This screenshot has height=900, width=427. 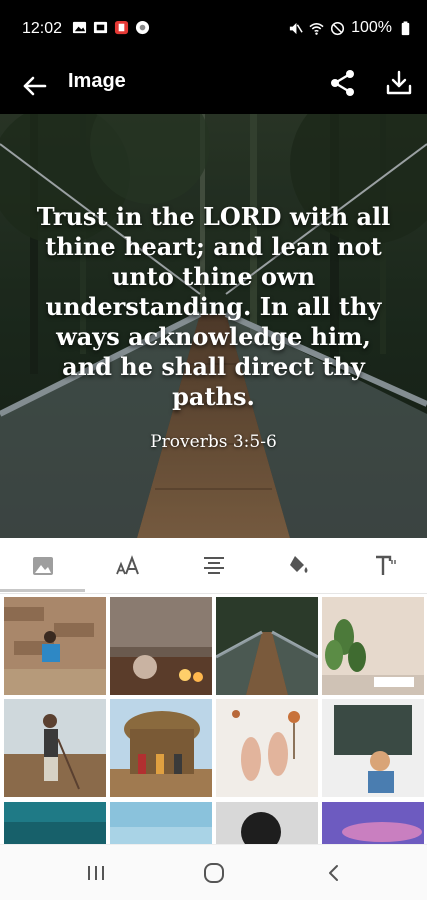 I want to click on tool-background-image, so click(x=42, y=566).